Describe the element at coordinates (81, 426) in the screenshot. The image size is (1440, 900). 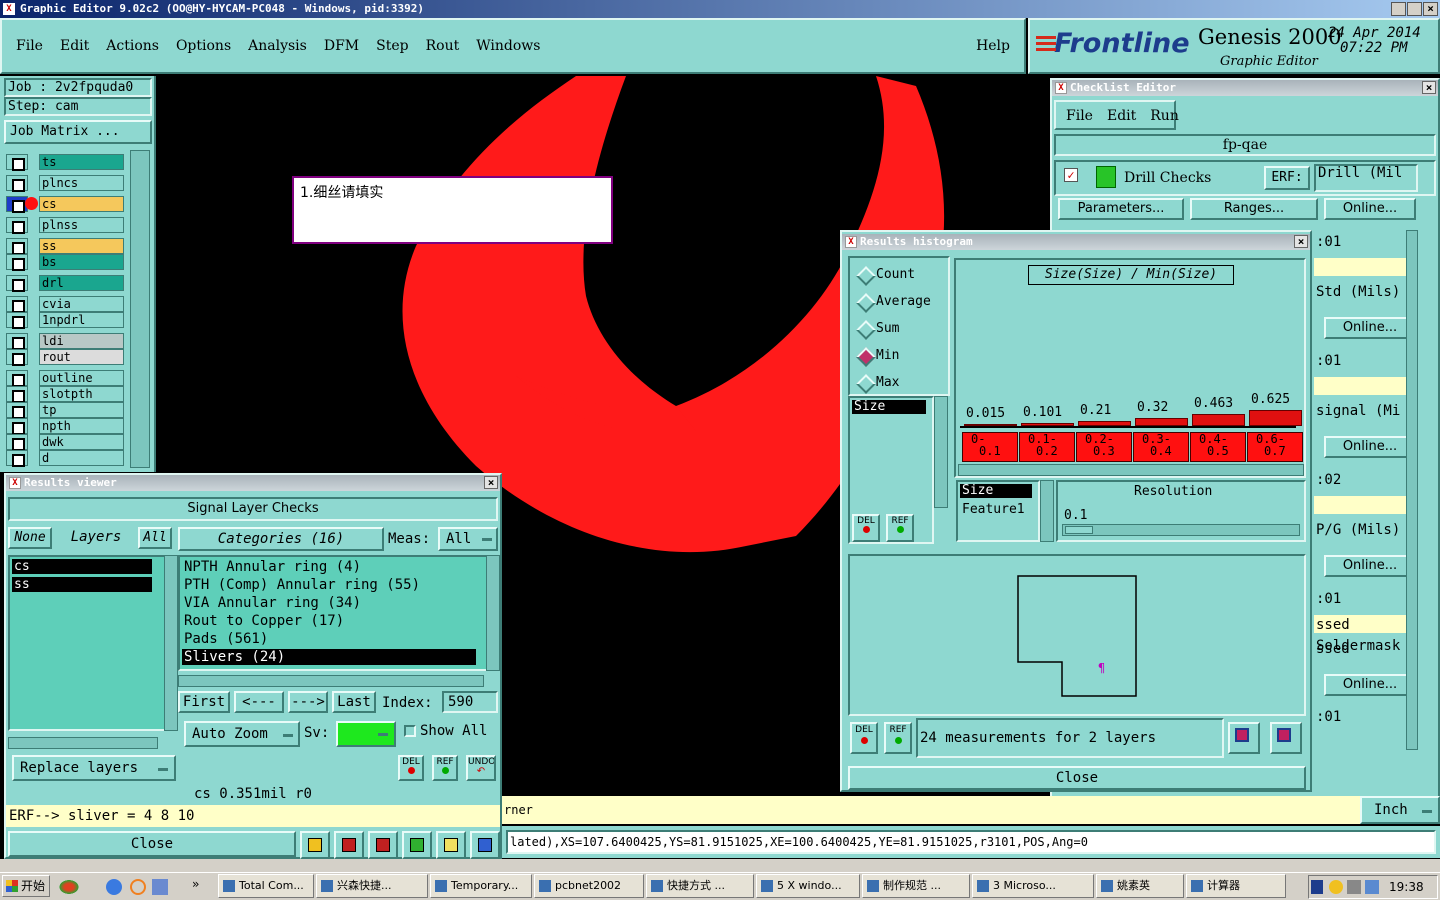
I see `layer-name: npth` at that location.